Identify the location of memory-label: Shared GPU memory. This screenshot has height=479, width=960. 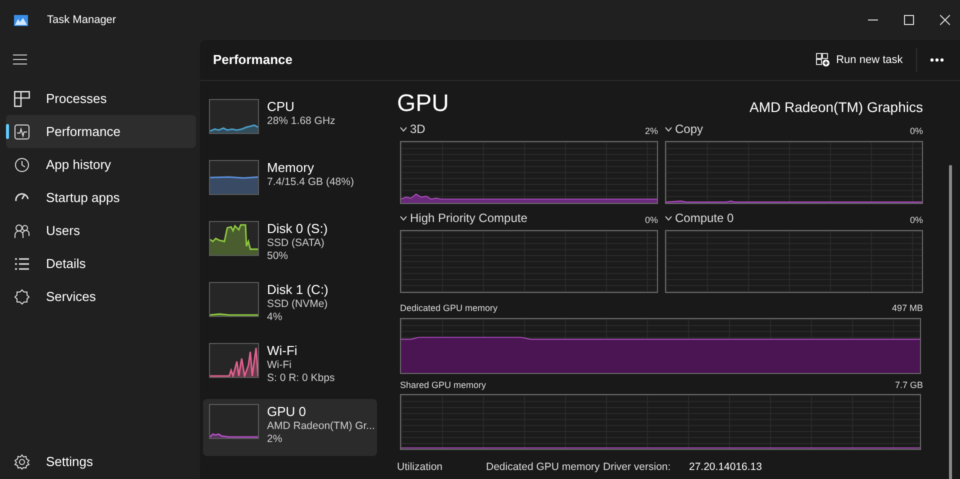
(443, 385).